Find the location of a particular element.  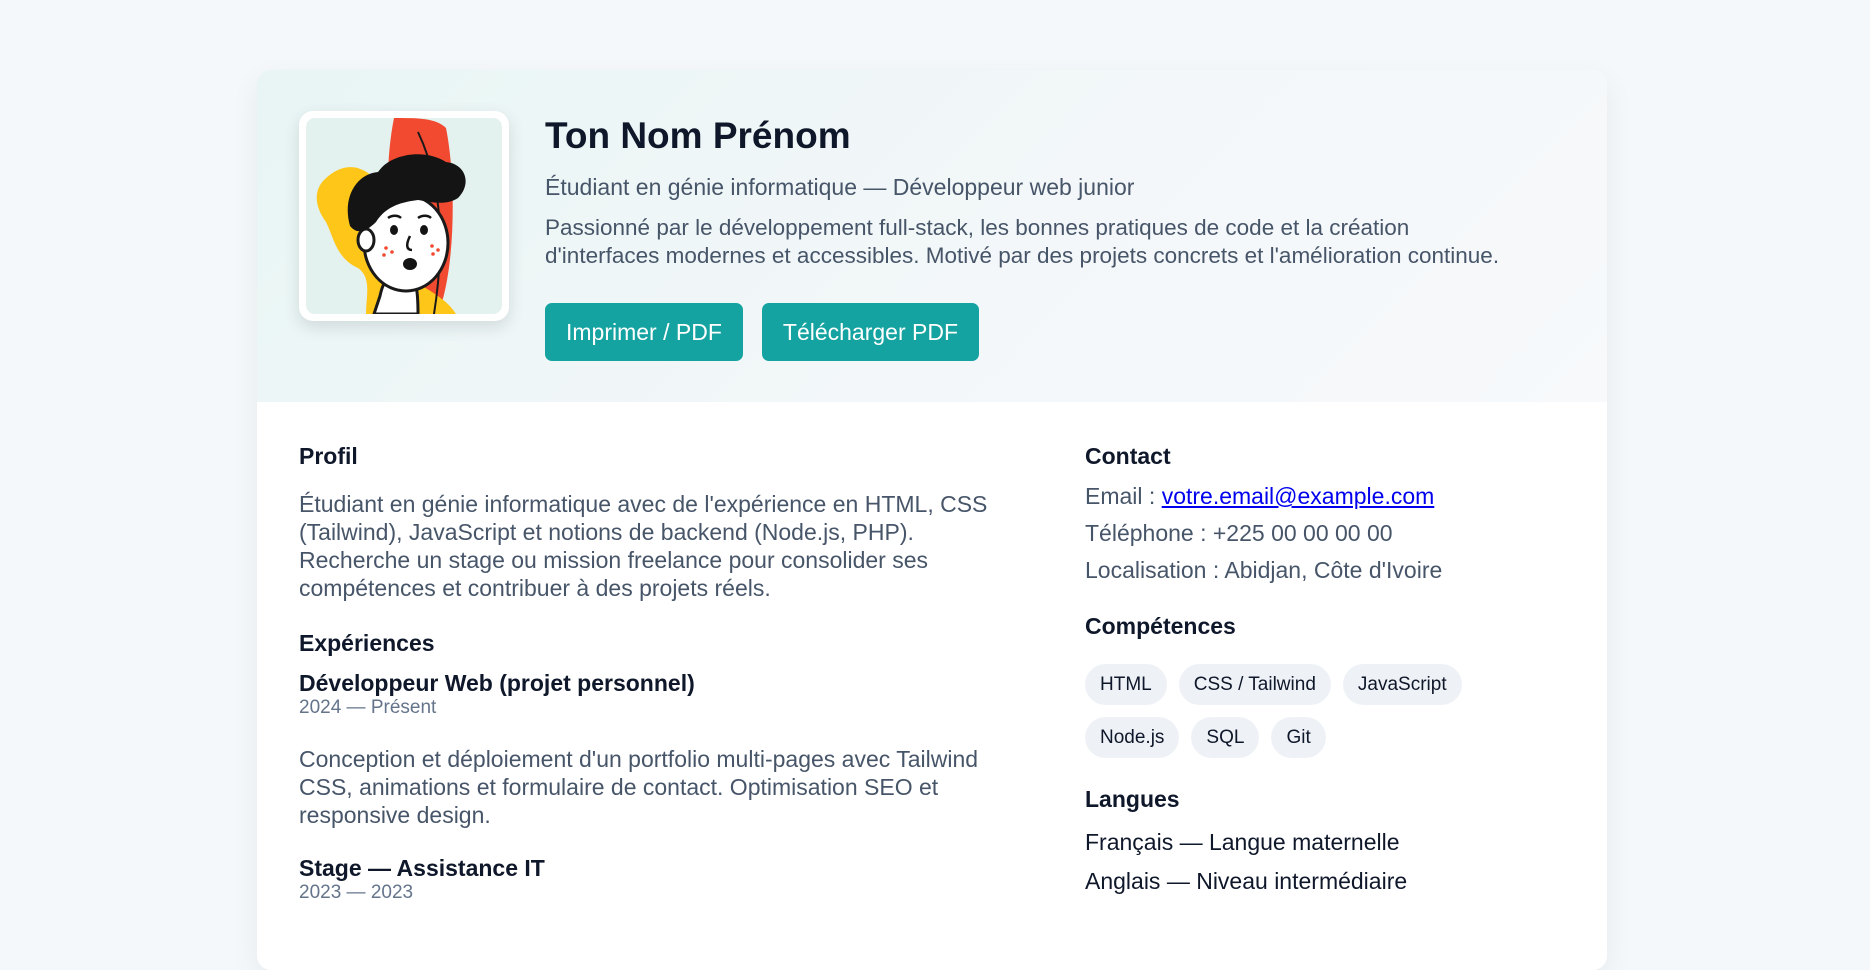

contact-location: Localisation : Abidjan, Côte d'Ivoire is located at coordinates (1264, 570).